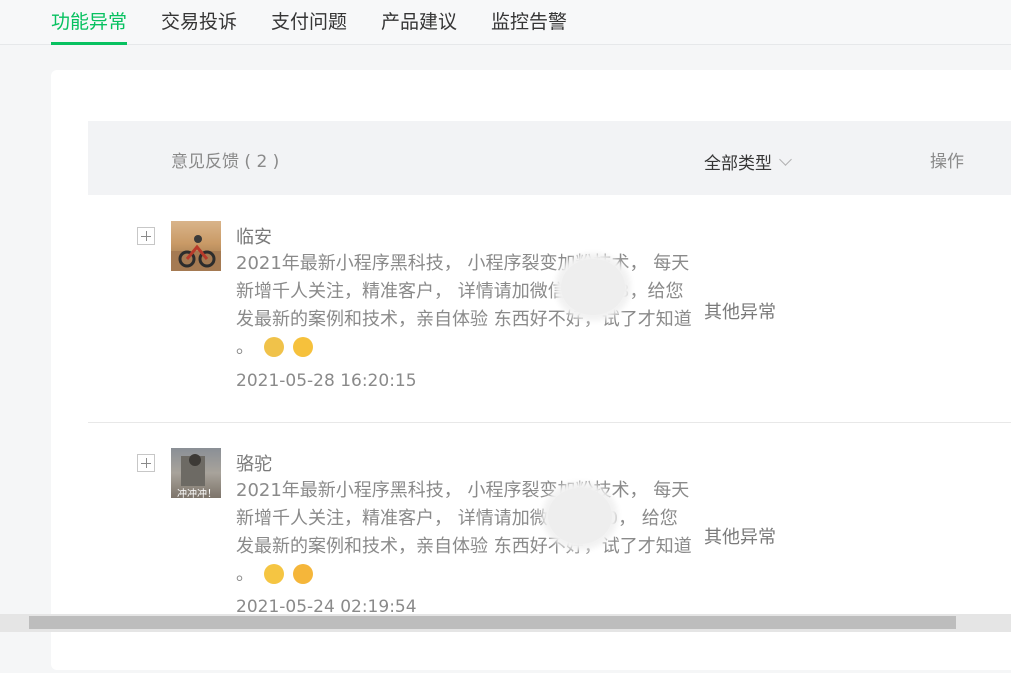 This screenshot has height=673, width=1011. I want to click on tab-product-suggestion: 产品建议, so click(419, 26).